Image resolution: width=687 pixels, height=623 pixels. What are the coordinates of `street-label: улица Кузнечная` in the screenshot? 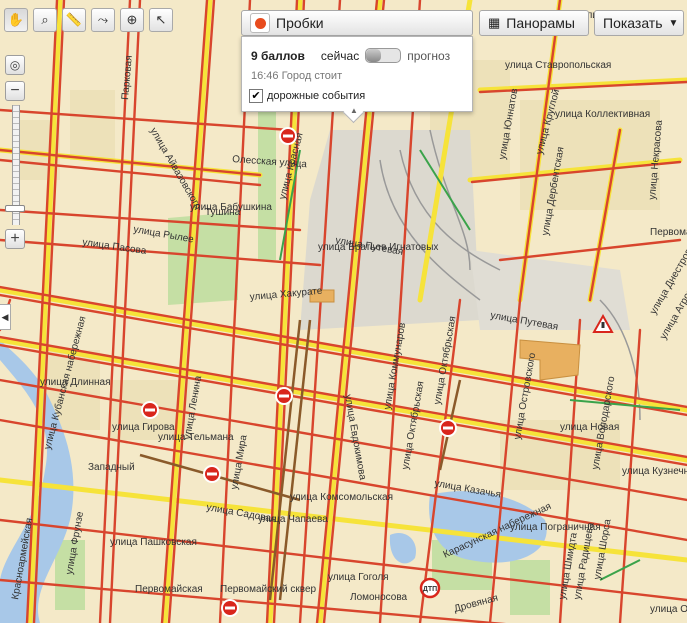 It's located at (654, 471).